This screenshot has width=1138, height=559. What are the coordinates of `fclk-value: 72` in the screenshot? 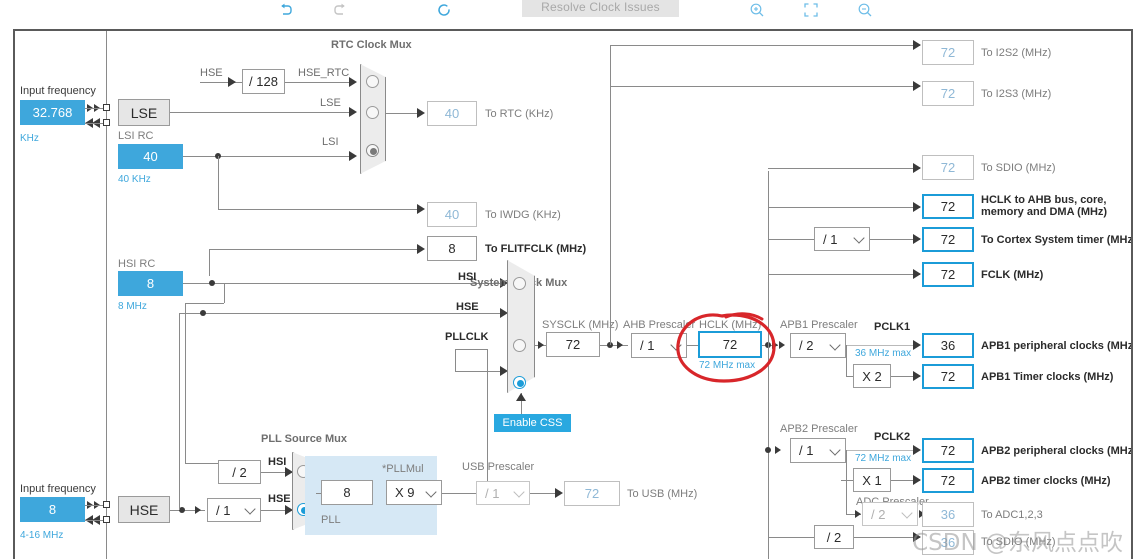 It's located at (948, 274).